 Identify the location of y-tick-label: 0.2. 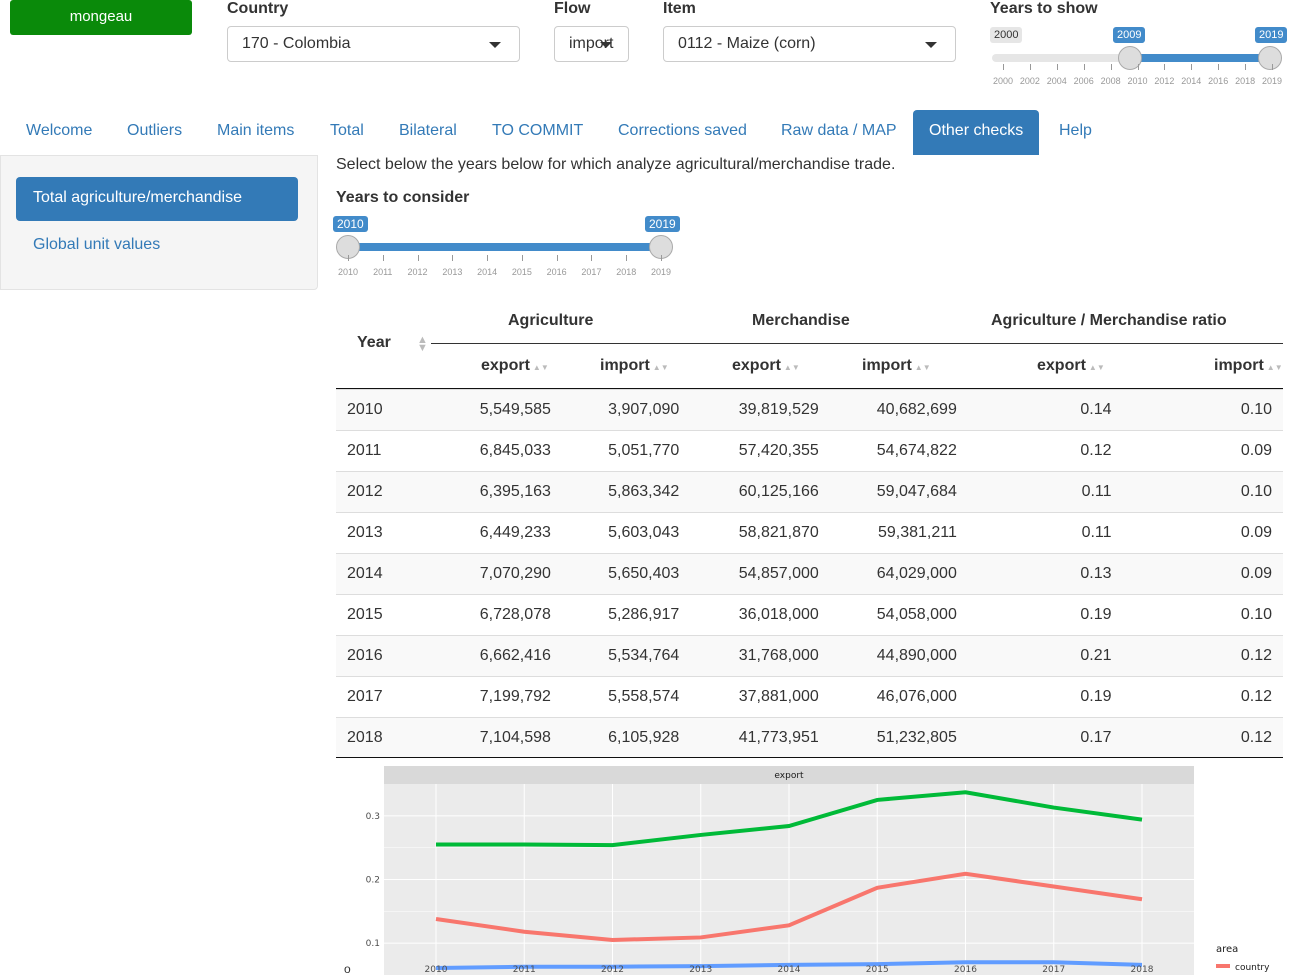
(373, 881).